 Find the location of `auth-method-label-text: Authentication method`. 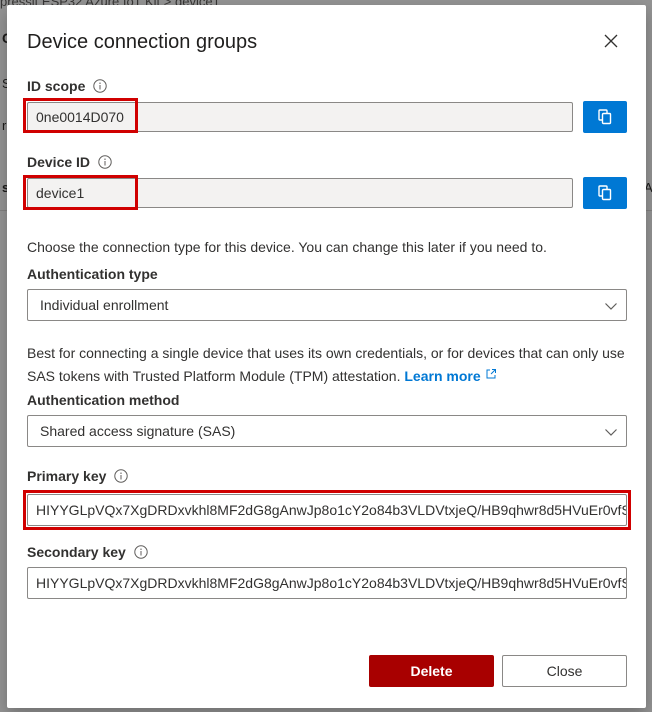

auth-method-label-text: Authentication method is located at coordinates (103, 400).